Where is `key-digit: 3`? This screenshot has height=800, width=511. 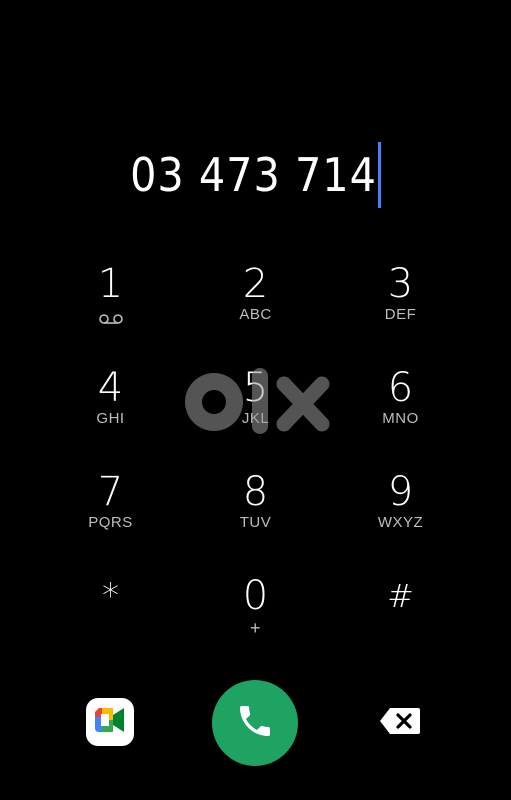 key-digit: 3 is located at coordinates (400, 284).